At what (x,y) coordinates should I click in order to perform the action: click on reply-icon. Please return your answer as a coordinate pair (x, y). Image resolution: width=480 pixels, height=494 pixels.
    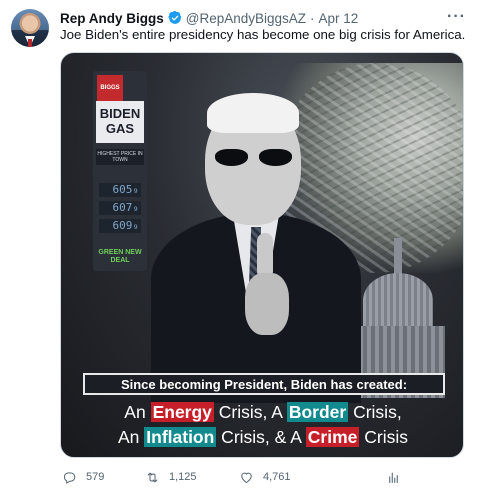
    Looking at the image, I should click on (70, 477).